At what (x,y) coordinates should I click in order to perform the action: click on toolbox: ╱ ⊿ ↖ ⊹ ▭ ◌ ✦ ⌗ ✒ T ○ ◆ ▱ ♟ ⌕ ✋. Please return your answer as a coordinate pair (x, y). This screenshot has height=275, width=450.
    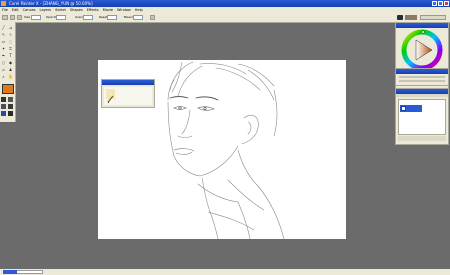
    Looking at the image, I should click on (8, 72).